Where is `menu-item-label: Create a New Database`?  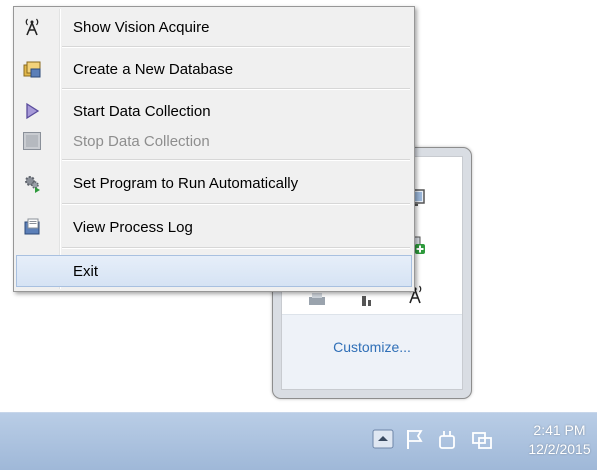
menu-item-label: Create a New Database is located at coordinates (153, 69).